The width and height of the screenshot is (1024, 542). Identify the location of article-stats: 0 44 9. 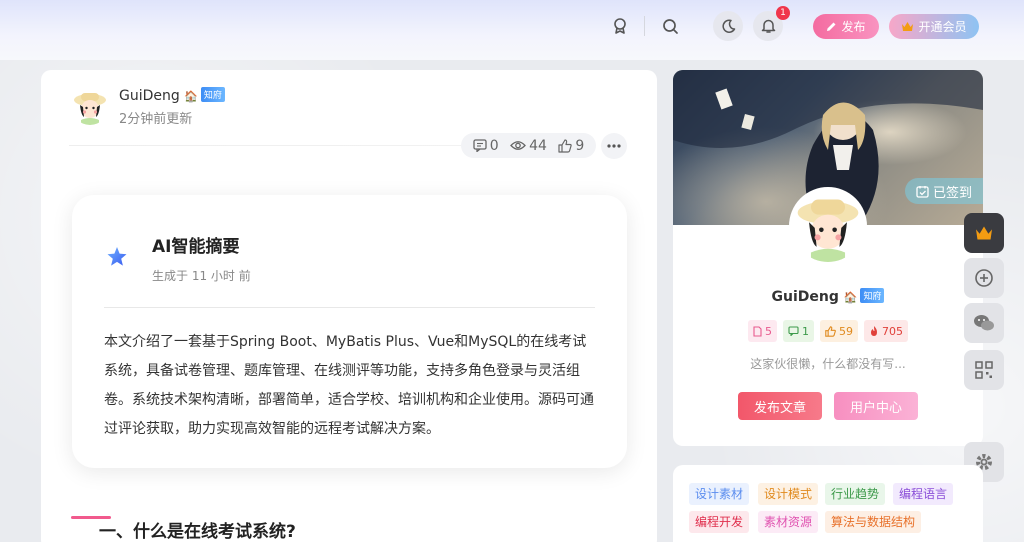
(528, 145).